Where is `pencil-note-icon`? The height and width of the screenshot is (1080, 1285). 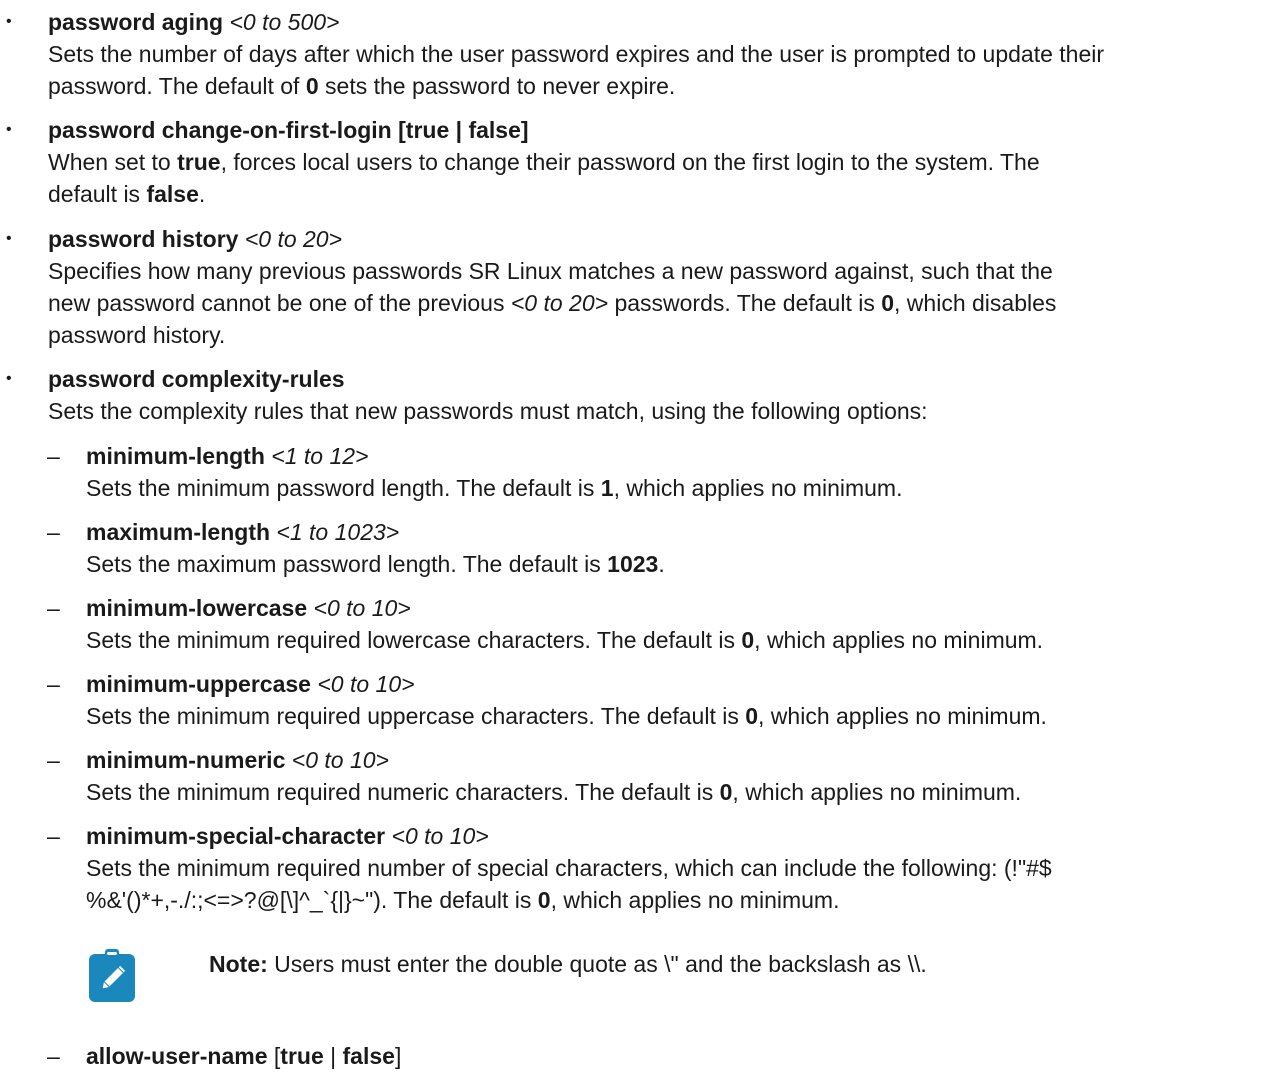 pencil-note-icon is located at coordinates (112, 975).